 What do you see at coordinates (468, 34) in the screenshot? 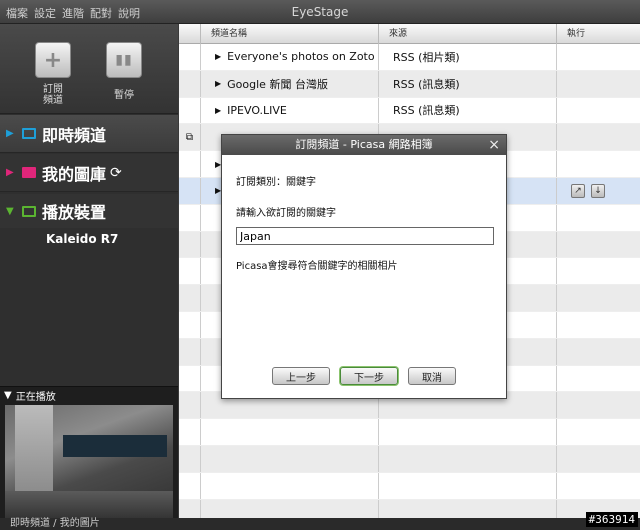
I see `header-source: 來源` at bounding box center [468, 34].